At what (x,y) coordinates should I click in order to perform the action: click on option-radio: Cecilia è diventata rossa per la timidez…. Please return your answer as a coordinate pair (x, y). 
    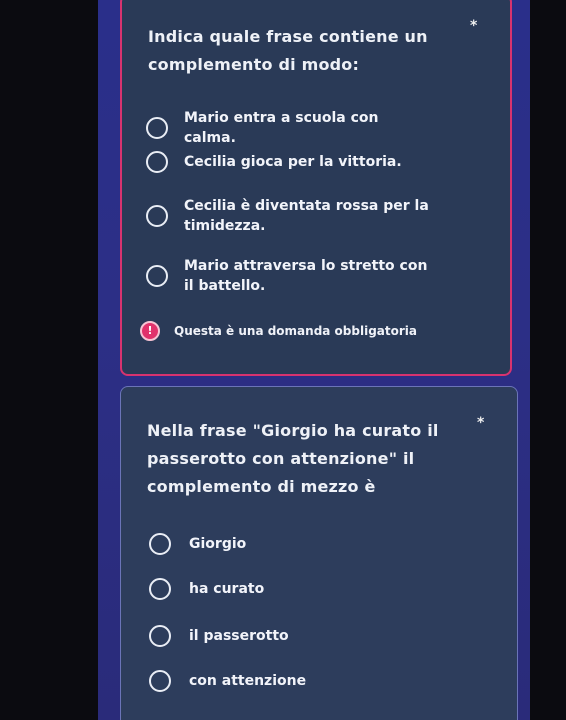
    Looking at the image, I should click on (290, 216).